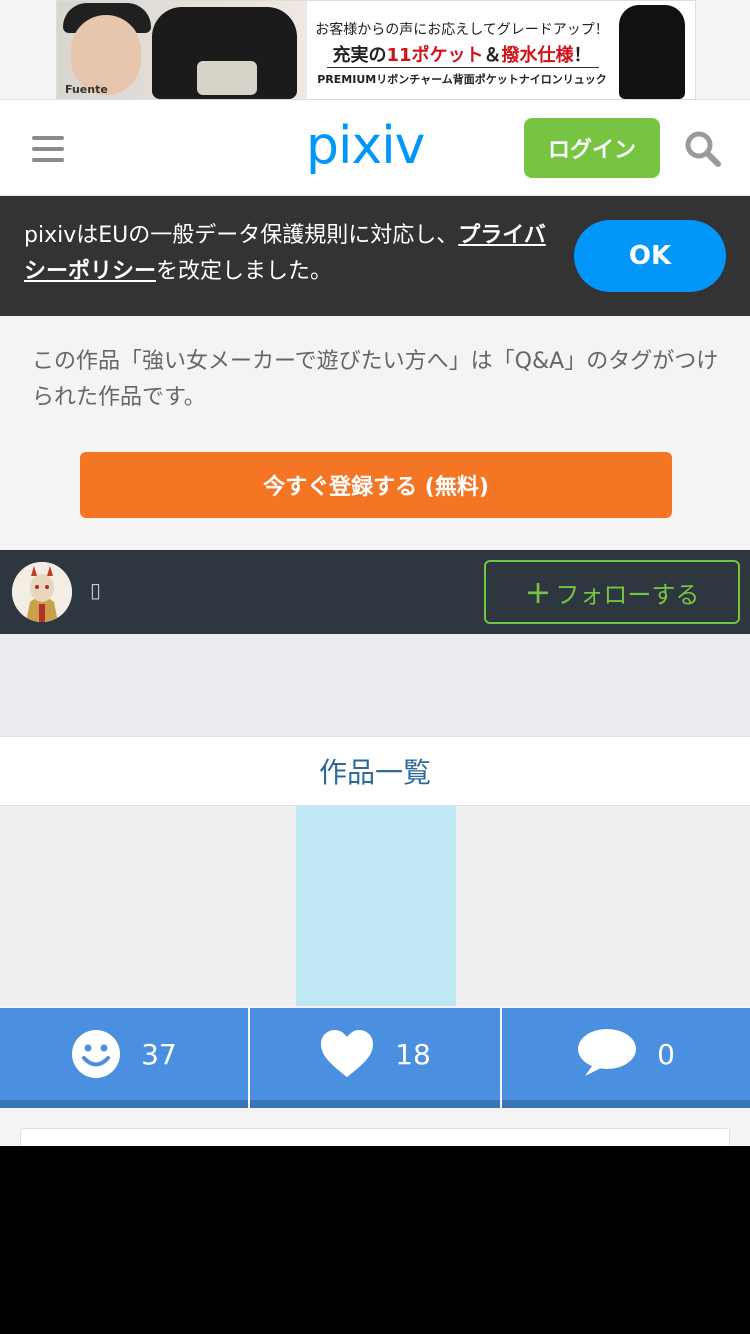  What do you see at coordinates (244, 271) in the screenshot?
I see `privacy-notice-tail: を改定しました。` at bounding box center [244, 271].